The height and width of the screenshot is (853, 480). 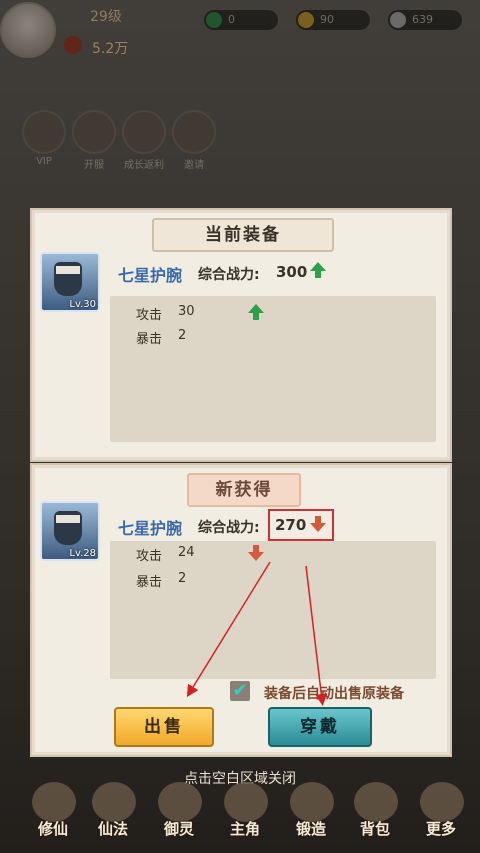 I want to click on new-item-icon: Lv.28, so click(x=70, y=531).